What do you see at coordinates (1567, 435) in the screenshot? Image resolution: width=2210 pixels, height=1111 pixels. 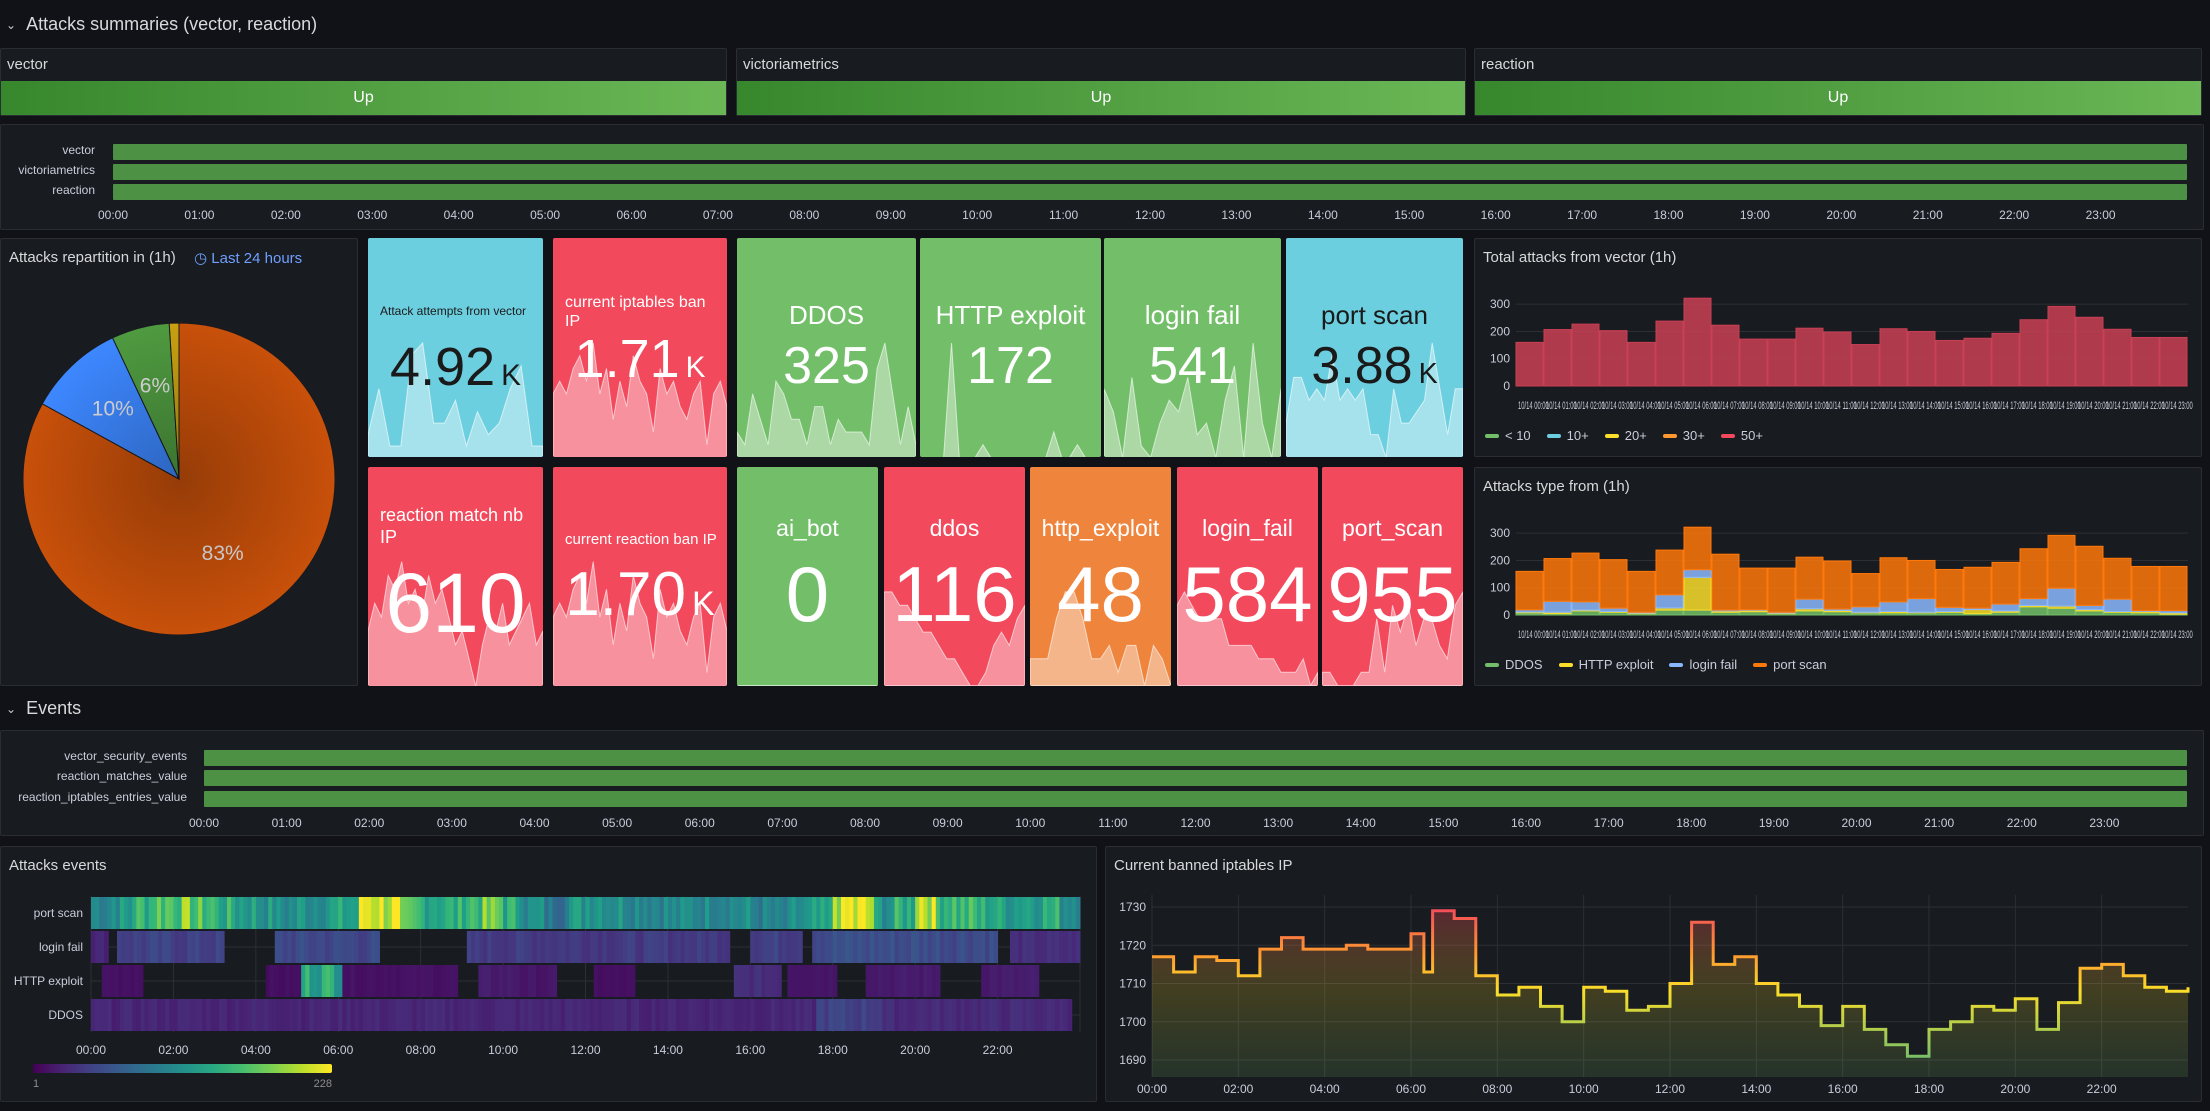 I see `legend-item: 10+` at bounding box center [1567, 435].